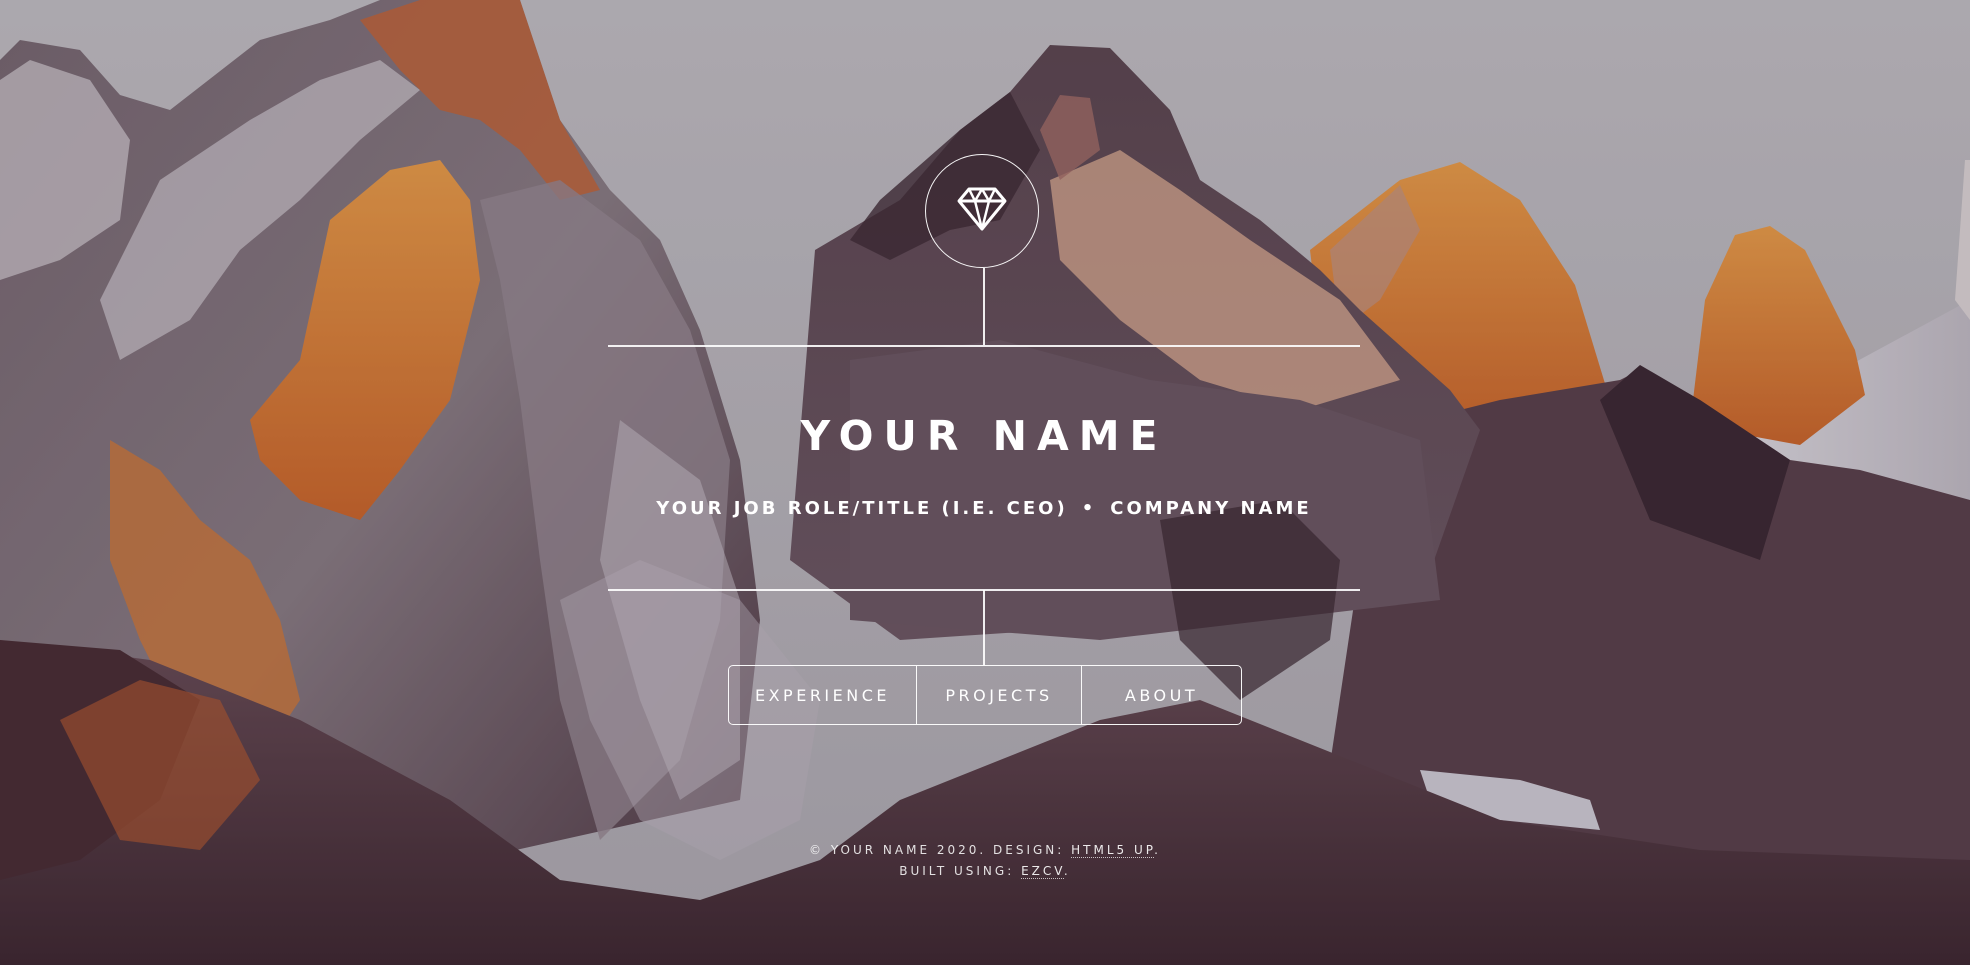 The width and height of the screenshot is (1970, 965). Describe the element at coordinates (1211, 508) in the screenshot. I see `company-name-text: COMPANY NAME` at that location.